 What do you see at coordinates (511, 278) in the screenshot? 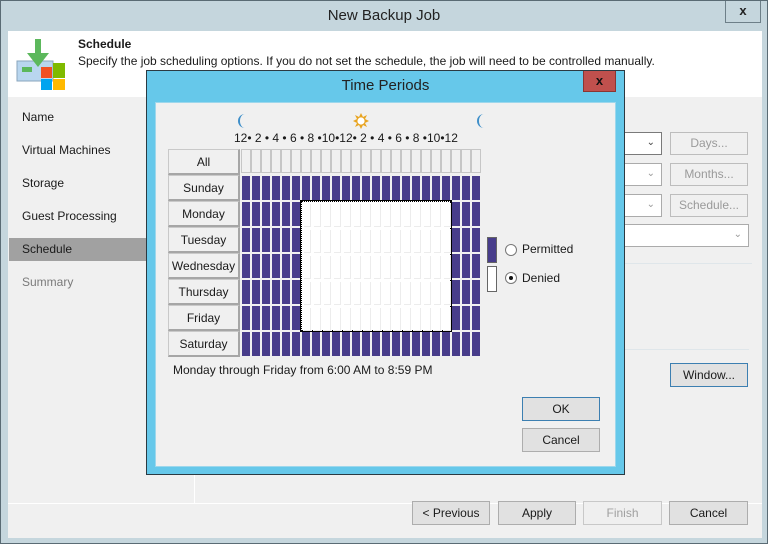
I see `denied-radio` at bounding box center [511, 278].